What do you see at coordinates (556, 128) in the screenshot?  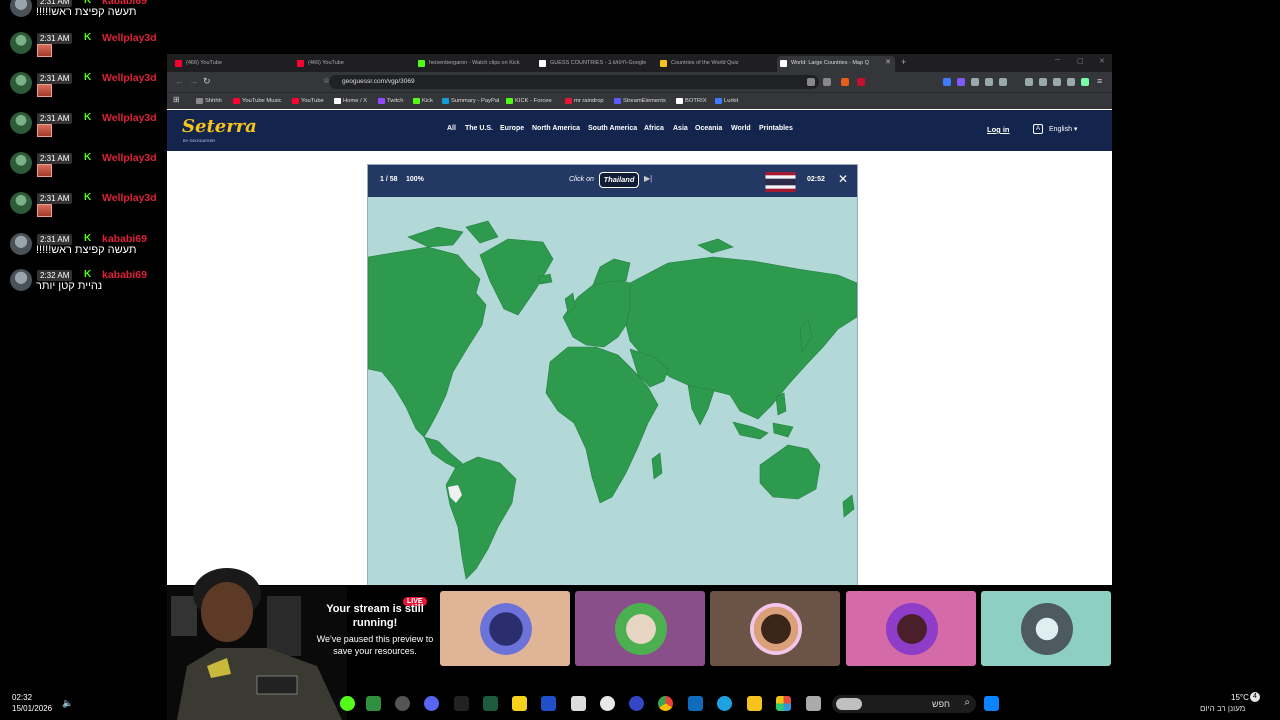 I see `nav-link: North America` at bounding box center [556, 128].